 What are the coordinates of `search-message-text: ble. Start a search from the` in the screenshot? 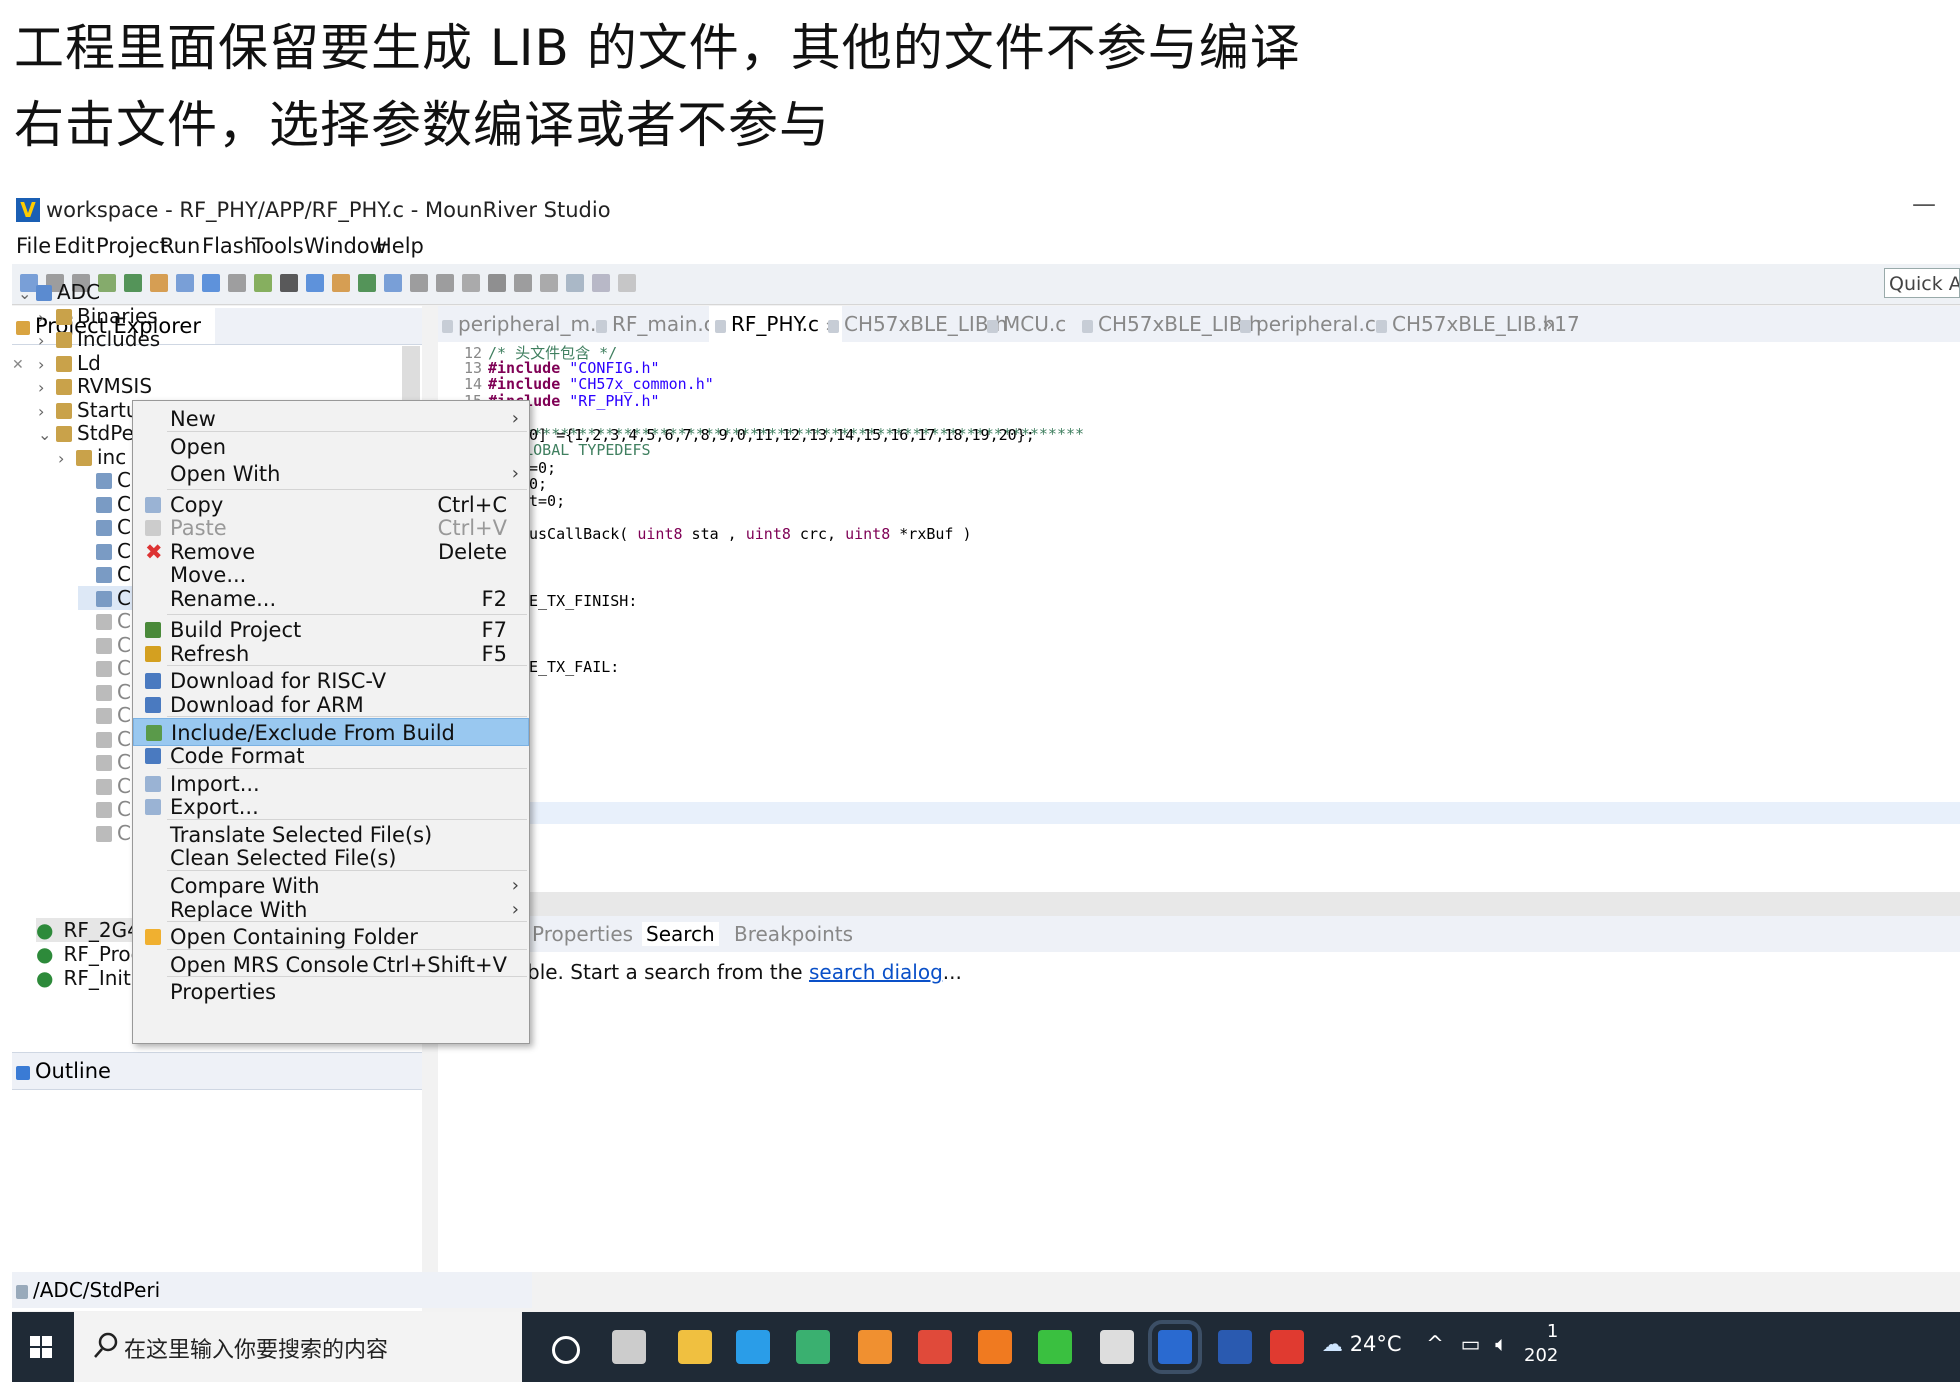 It's located at (668, 972).